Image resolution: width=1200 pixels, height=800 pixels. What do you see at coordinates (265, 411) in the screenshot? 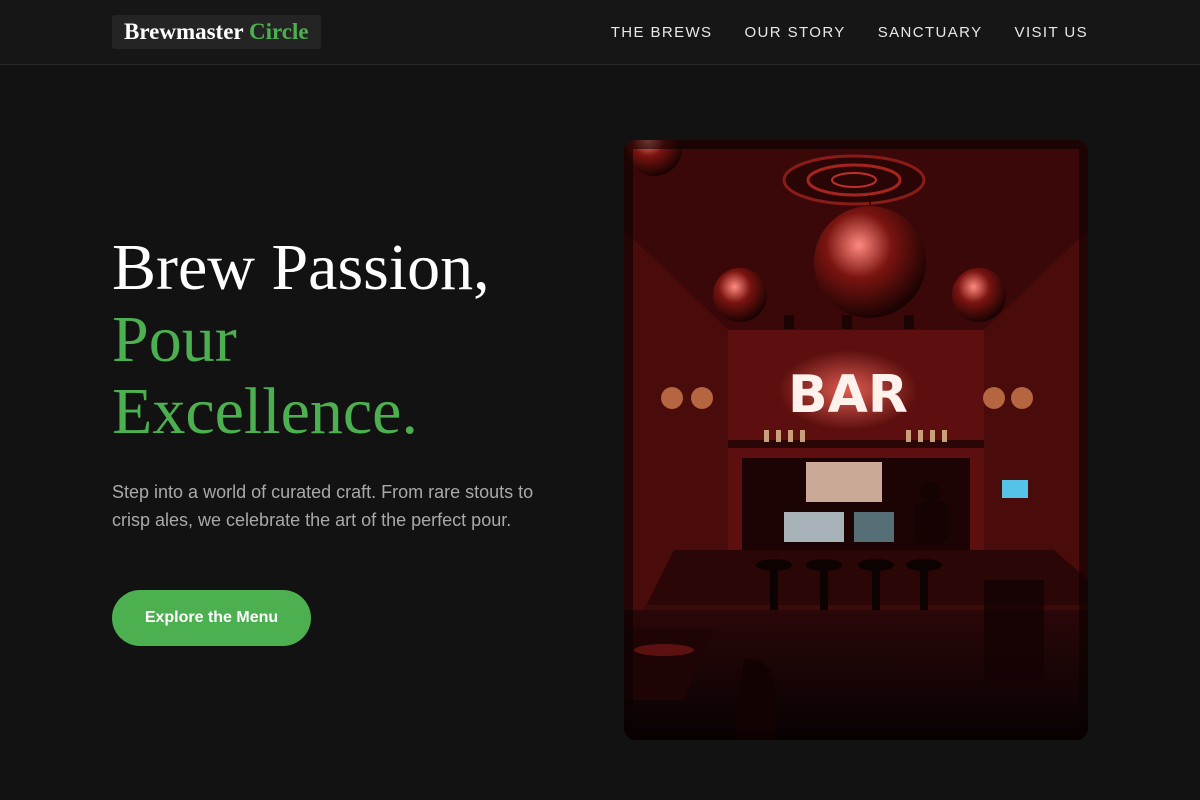
I see `headline-line-3: Excellence.` at bounding box center [265, 411].